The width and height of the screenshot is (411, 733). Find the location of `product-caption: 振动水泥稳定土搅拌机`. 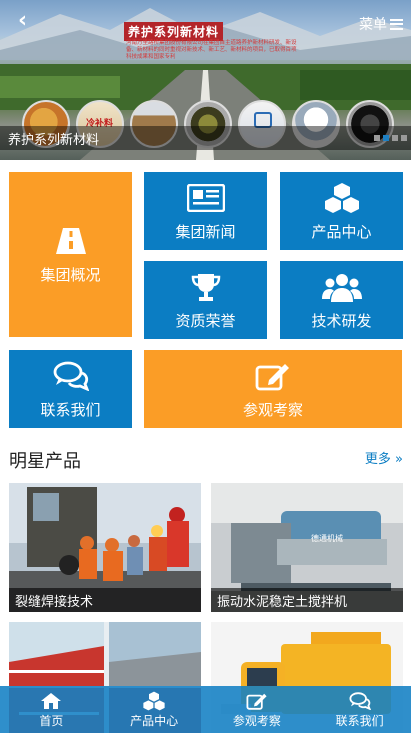

product-caption: 振动水泥稳定土搅拌机 is located at coordinates (307, 600).